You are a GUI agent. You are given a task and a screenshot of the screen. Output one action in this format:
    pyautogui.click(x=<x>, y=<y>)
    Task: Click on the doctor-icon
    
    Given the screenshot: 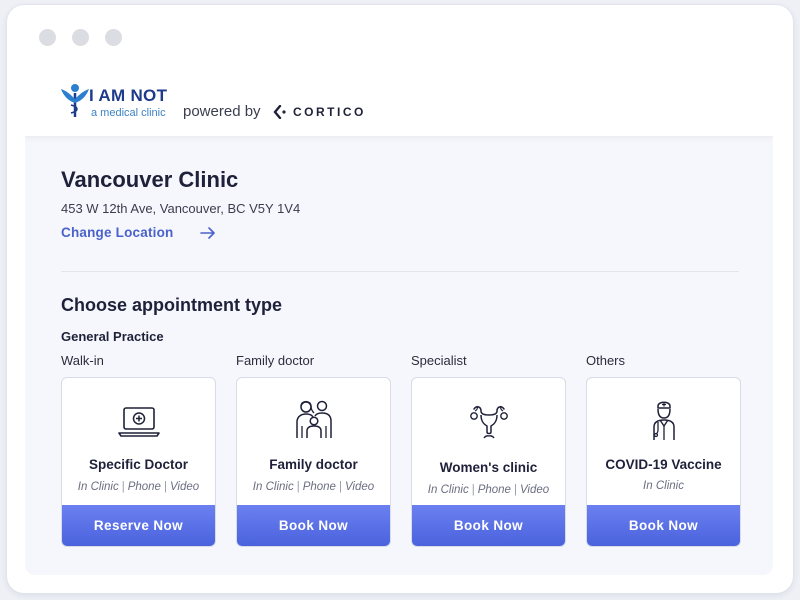 What is the action you would take?
    pyautogui.click(x=663, y=420)
    